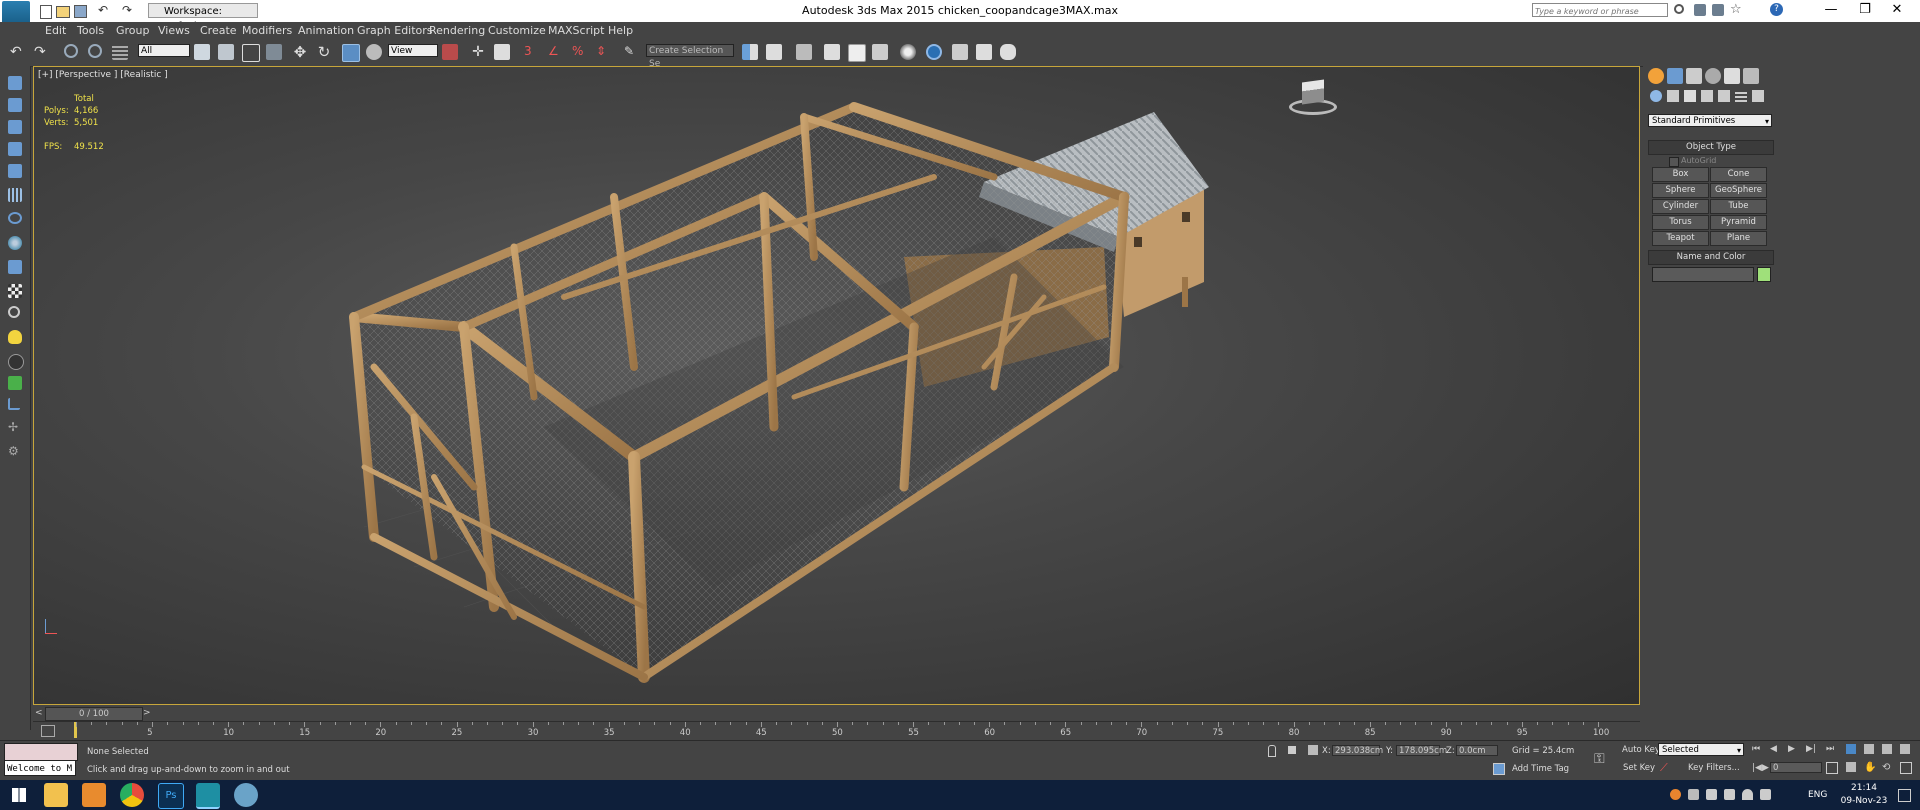 This screenshot has width=1920, height=810. Describe the element at coordinates (1864, 788) in the screenshot. I see `clock-time: 21:14` at that location.